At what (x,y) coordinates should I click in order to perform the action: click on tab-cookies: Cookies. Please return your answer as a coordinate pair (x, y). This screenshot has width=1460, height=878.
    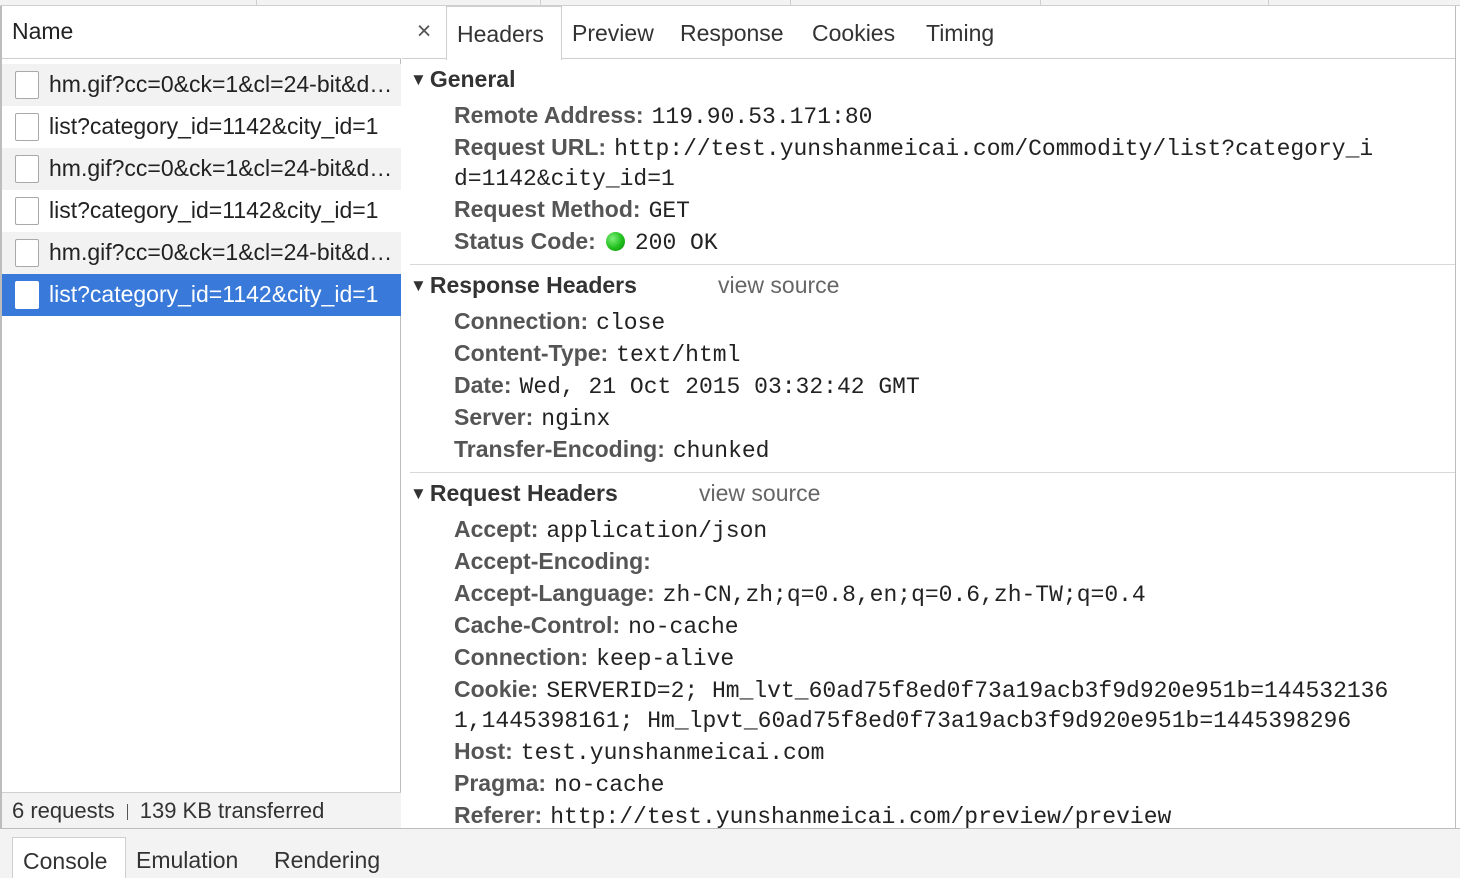
    Looking at the image, I should click on (853, 32).